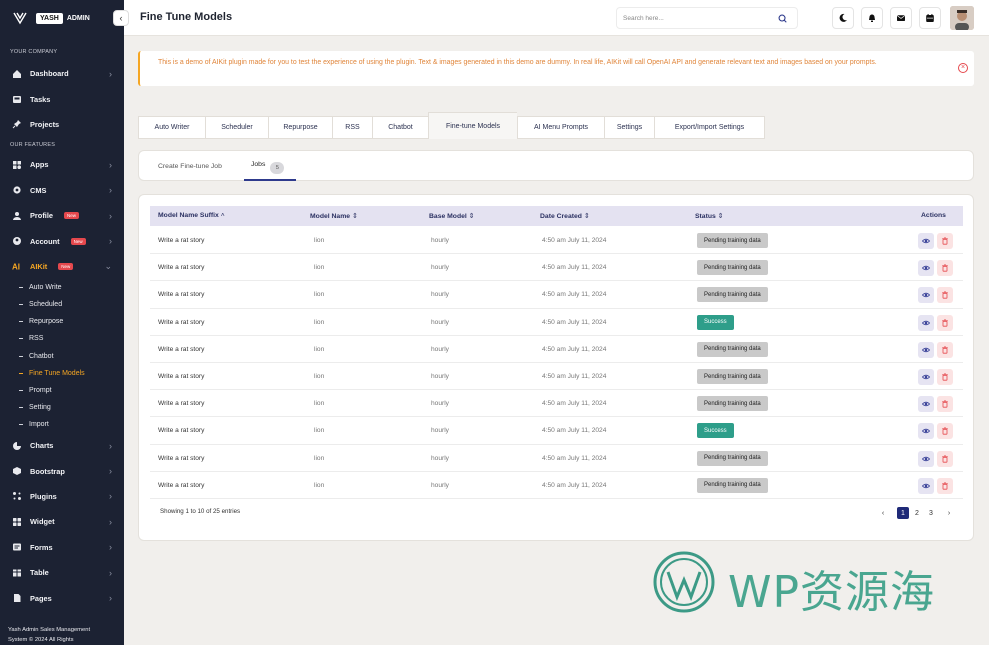 Image resolution: width=989 pixels, height=645 pixels. I want to click on brand: YASH ADMIN, so click(62, 18).